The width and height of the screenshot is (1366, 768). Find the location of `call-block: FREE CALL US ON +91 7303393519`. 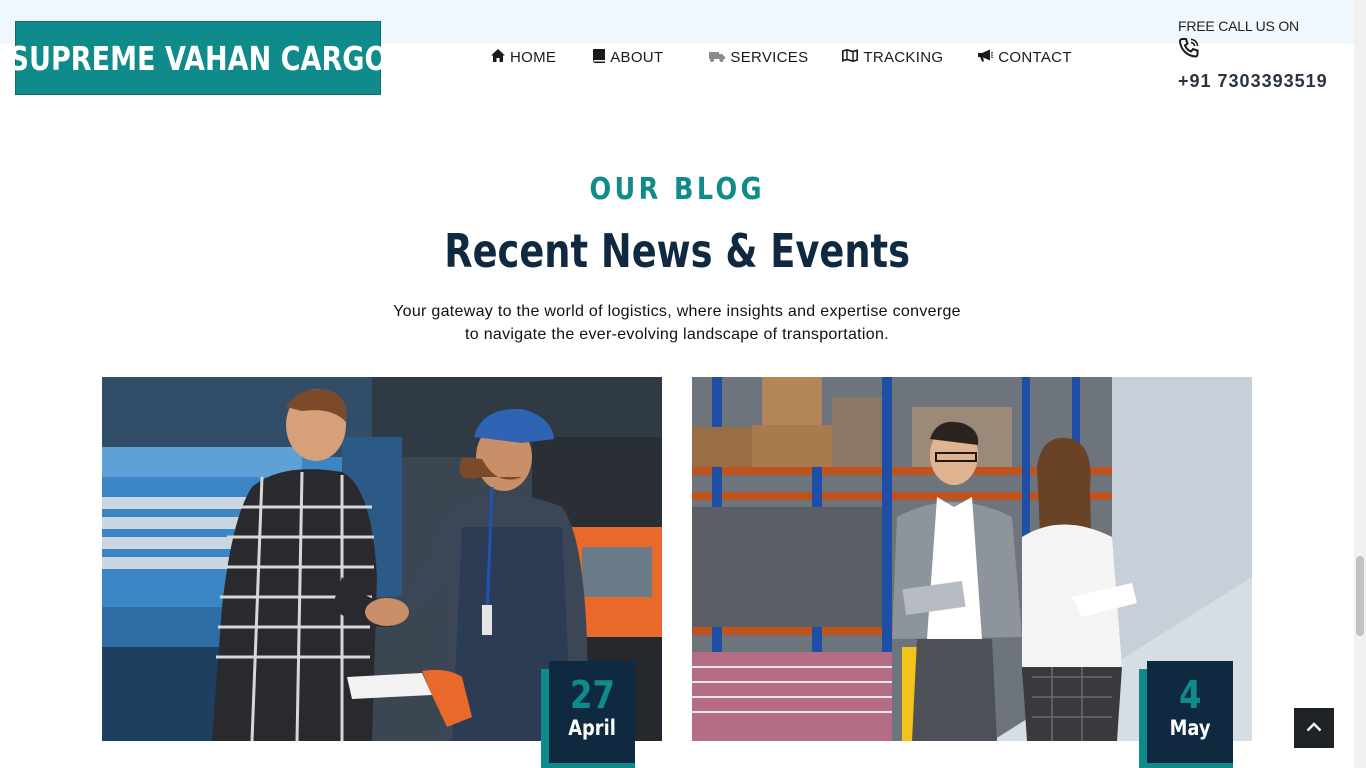

call-block: FREE CALL US ON +91 7303393519 is located at coordinates (1253, 55).